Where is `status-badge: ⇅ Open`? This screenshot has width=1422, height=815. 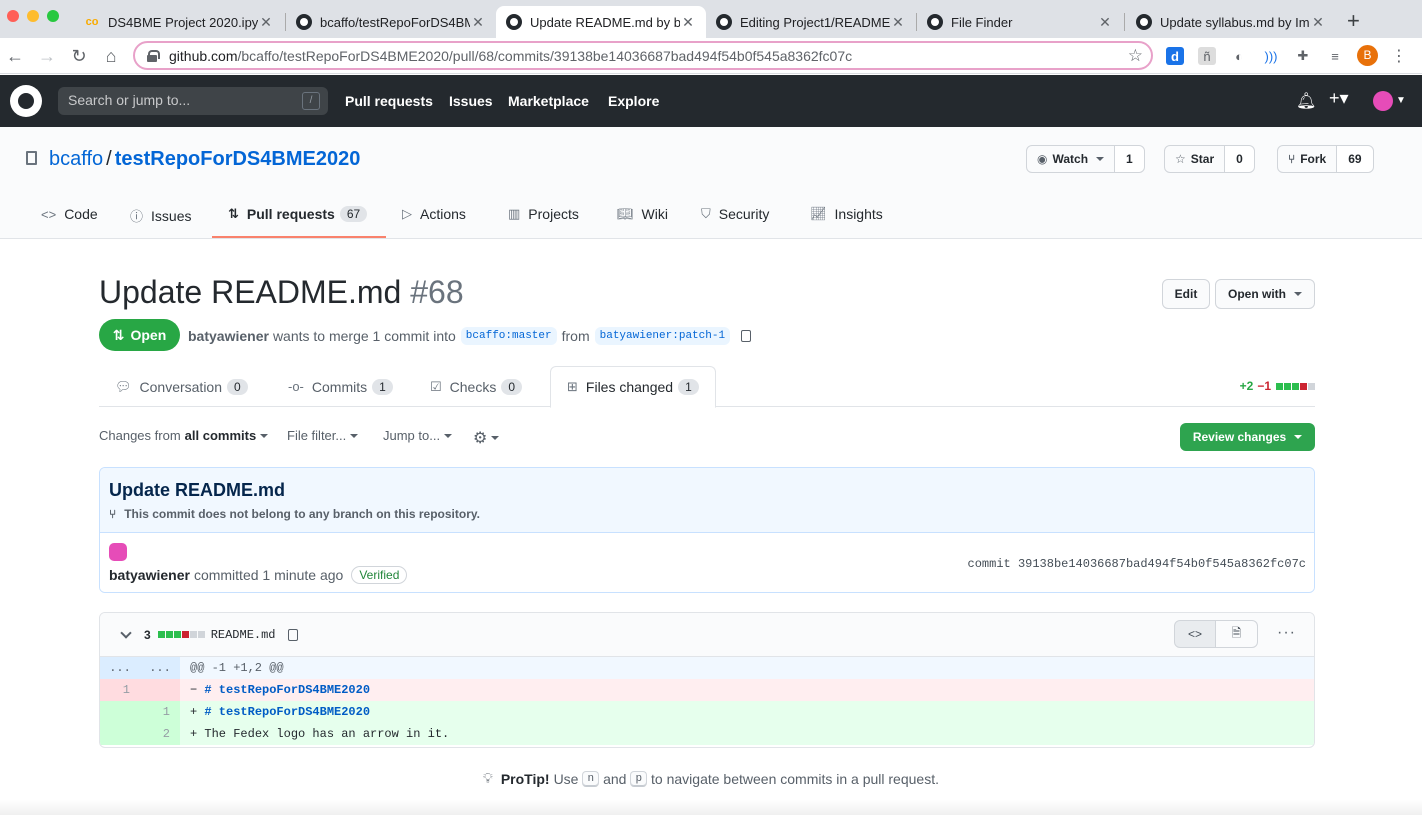 status-badge: ⇅ Open is located at coordinates (139, 335).